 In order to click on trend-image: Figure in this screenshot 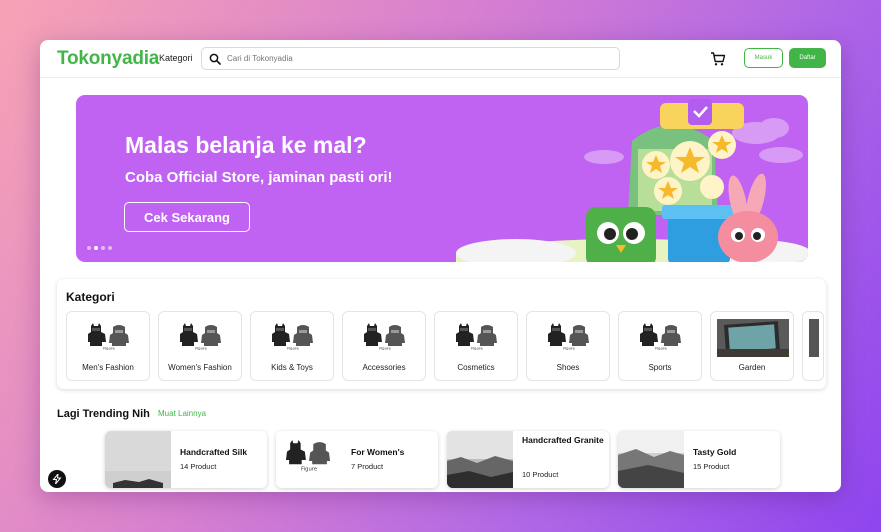, I will do `click(309, 459)`.